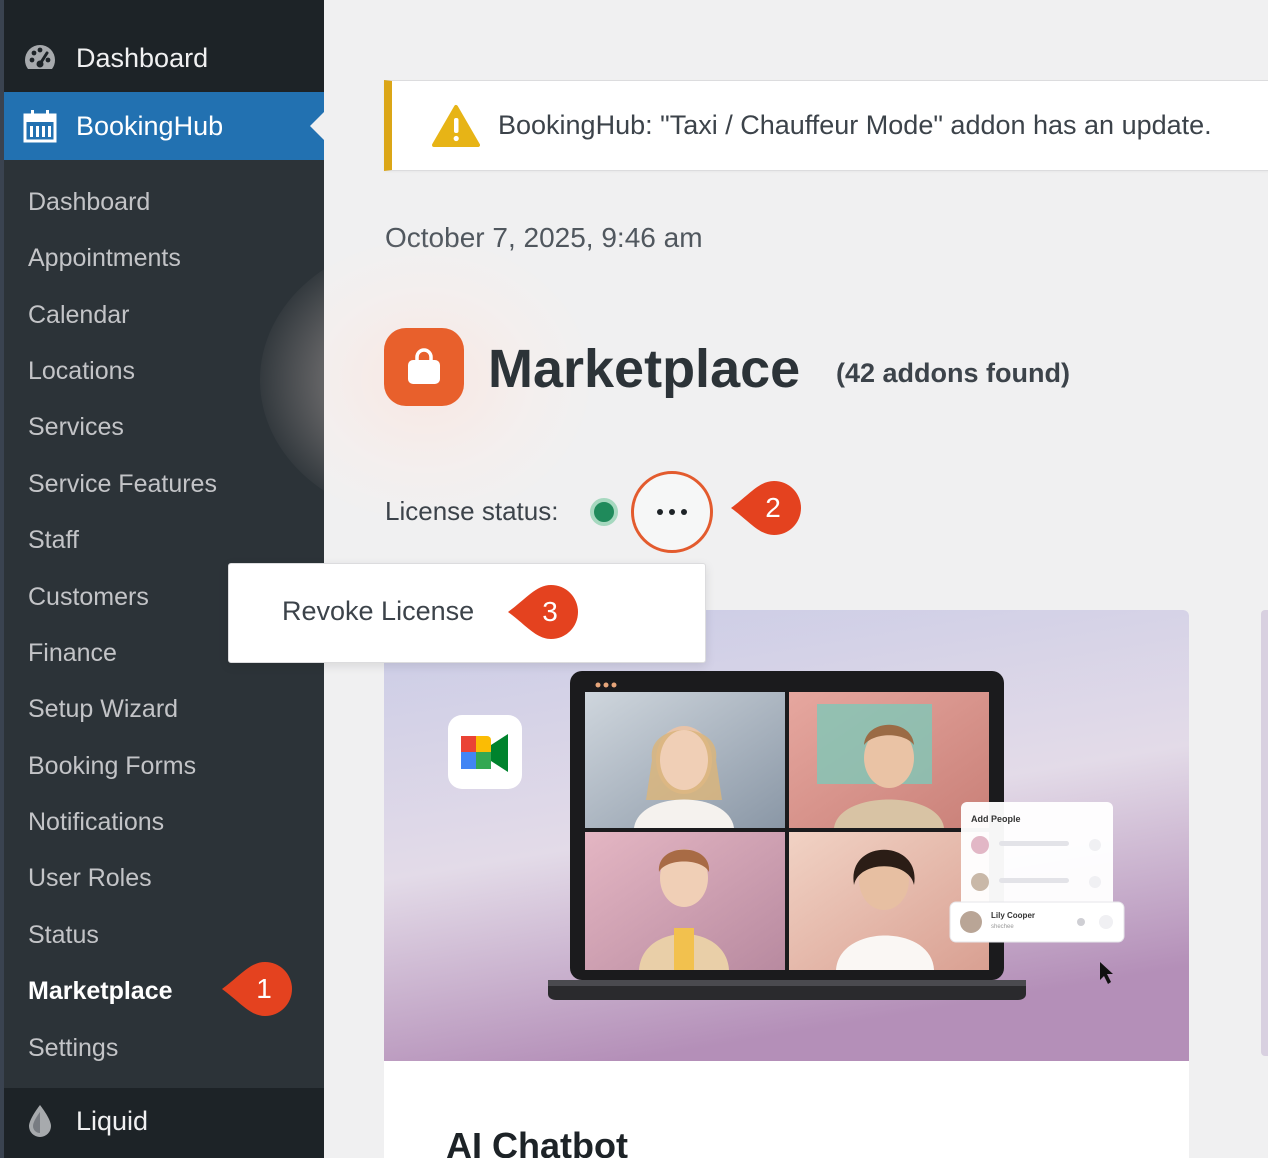 This screenshot has height=1158, width=1268. What do you see at coordinates (112, 1120) in the screenshot?
I see `menu-liquid-label: Liquid` at bounding box center [112, 1120].